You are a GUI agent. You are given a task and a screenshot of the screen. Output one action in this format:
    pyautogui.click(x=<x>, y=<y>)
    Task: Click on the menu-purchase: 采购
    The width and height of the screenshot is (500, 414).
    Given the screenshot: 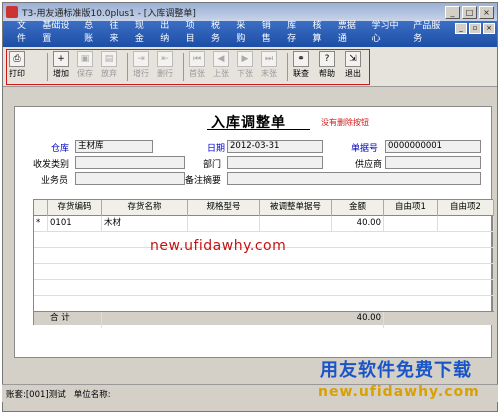 What is the action you would take?
    pyautogui.click(x=244, y=31)
    